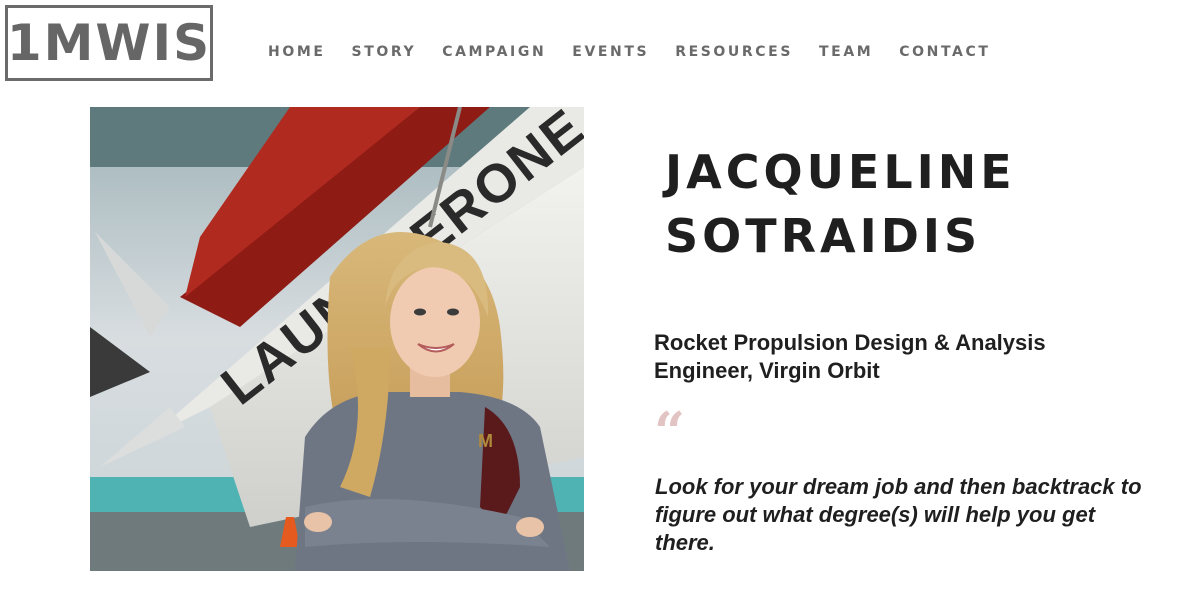 Image resolution: width=1200 pixels, height=597 pixels. I want to click on logo-text: 1MWIS, so click(109, 43).